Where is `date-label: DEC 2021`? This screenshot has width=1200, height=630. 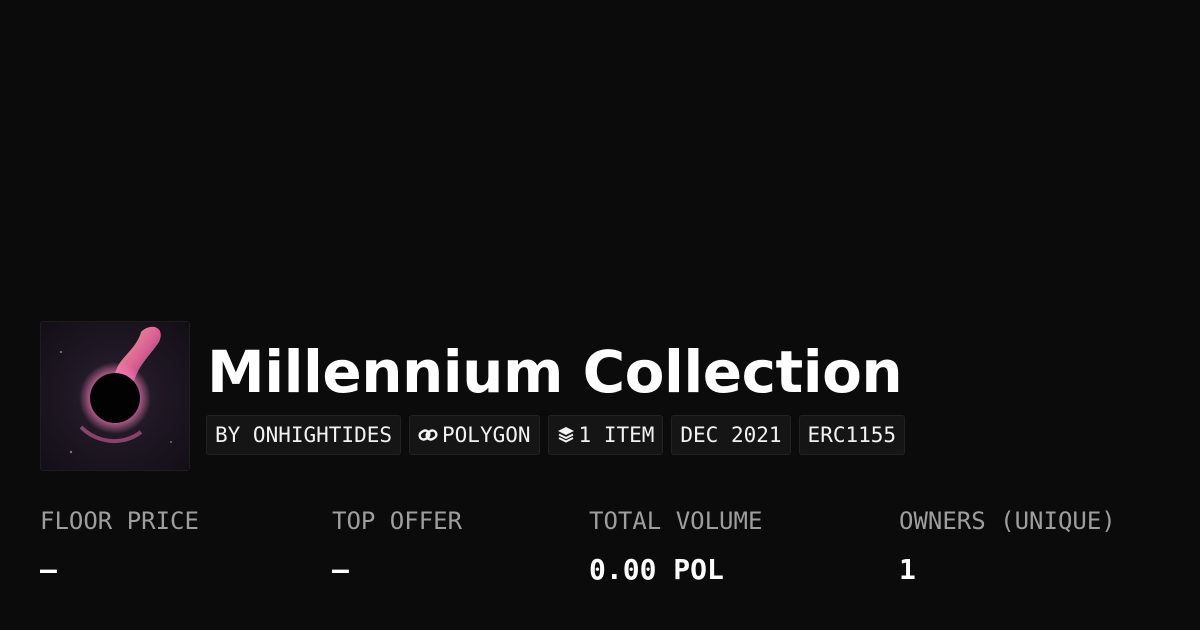 date-label: DEC 2021 is located at coordinates (731, 435).